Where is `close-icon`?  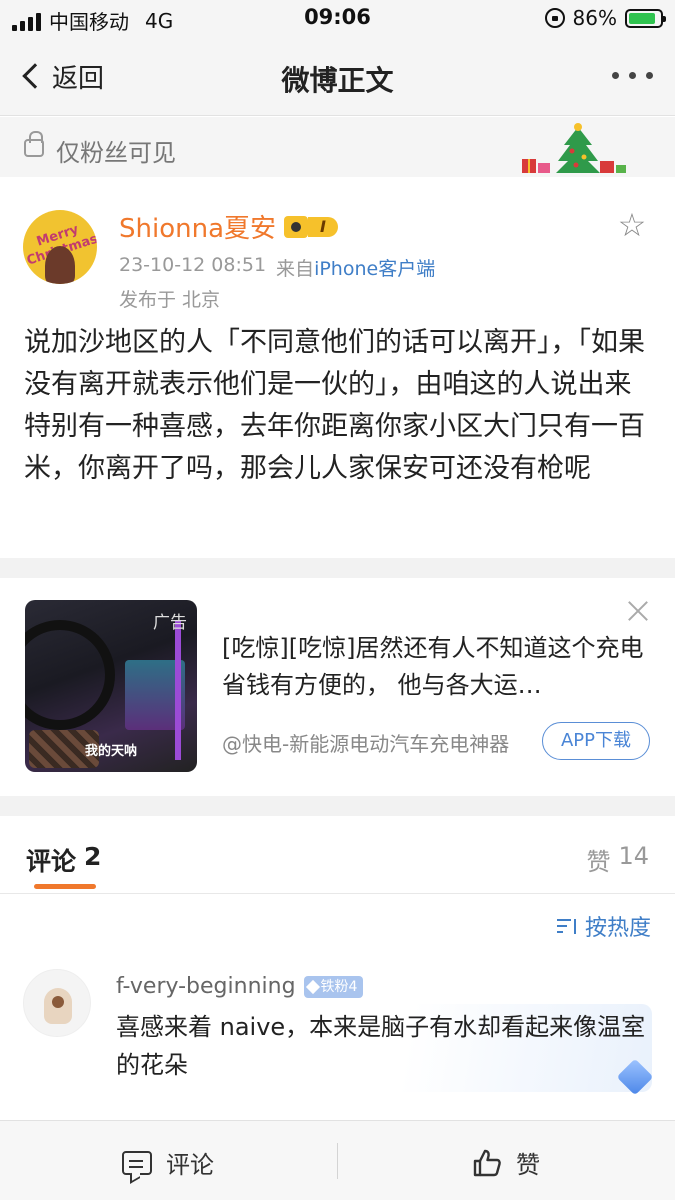 close-icon is located at coordinates (638, 611).